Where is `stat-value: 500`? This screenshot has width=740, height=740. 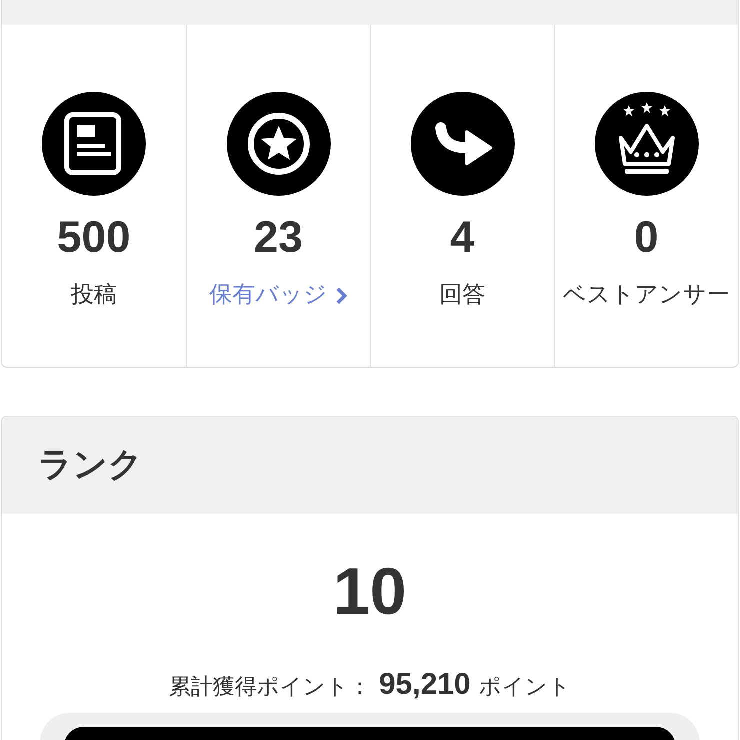 stat-value: 500 is located at coordinates (94, 238).